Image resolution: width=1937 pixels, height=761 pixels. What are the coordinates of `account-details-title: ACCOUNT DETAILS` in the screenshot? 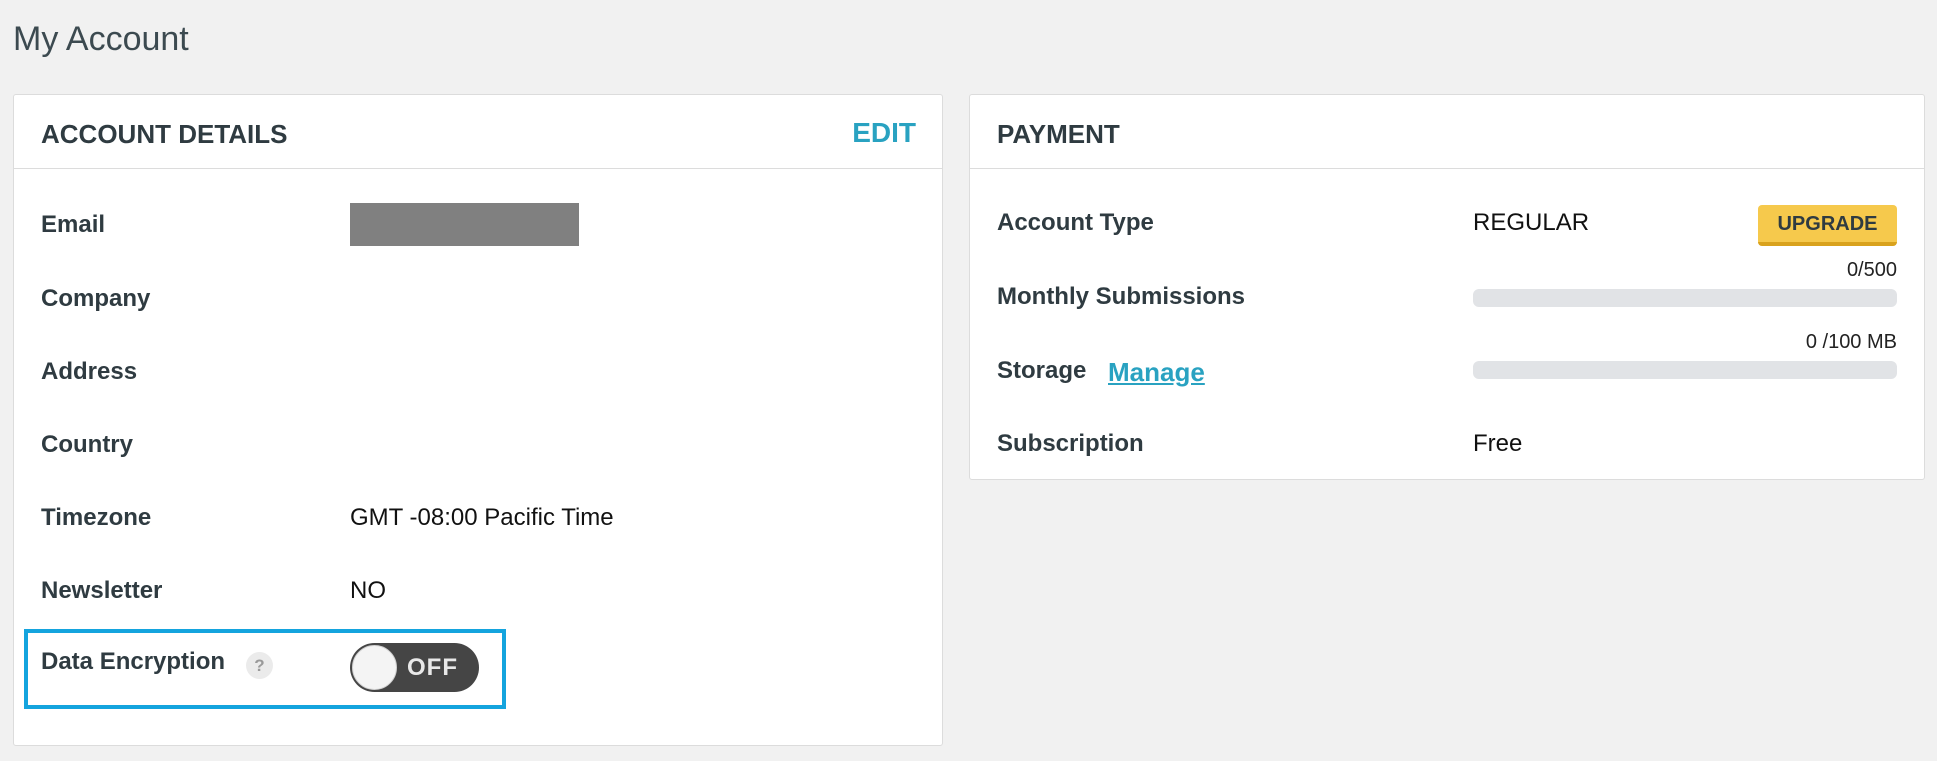 It's located at (164, 134).